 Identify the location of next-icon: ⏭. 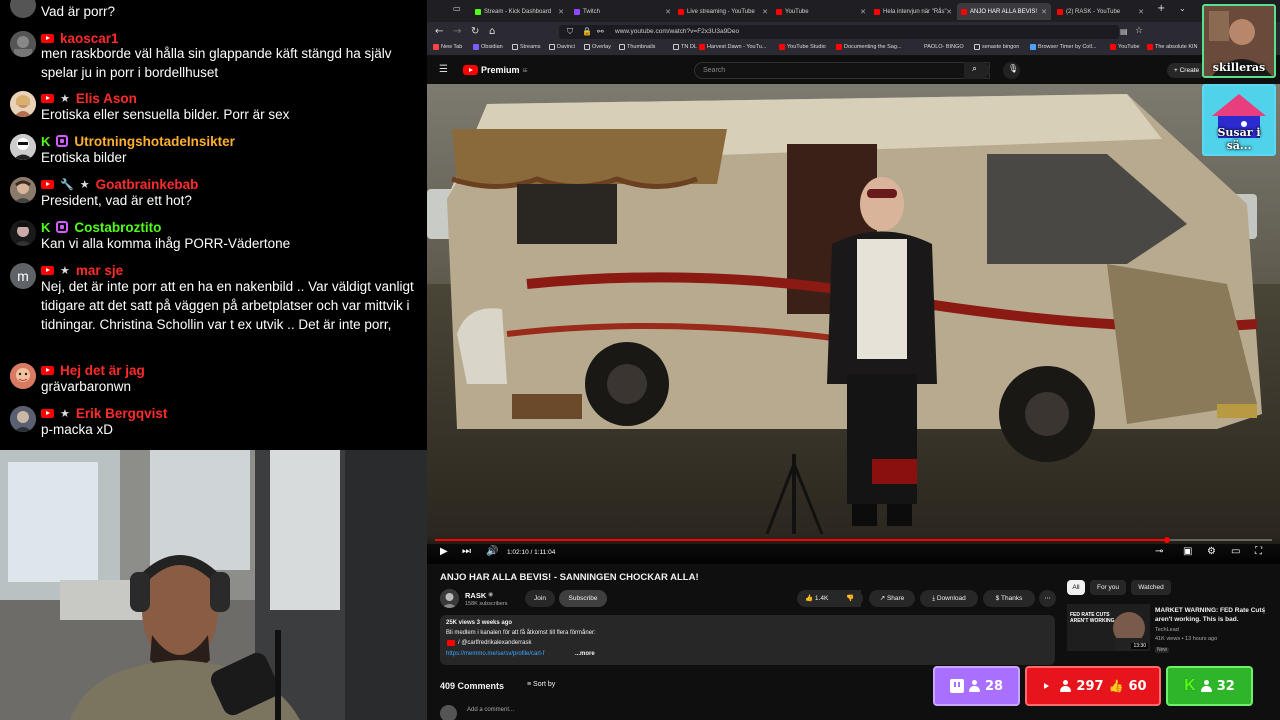
(466, 551).